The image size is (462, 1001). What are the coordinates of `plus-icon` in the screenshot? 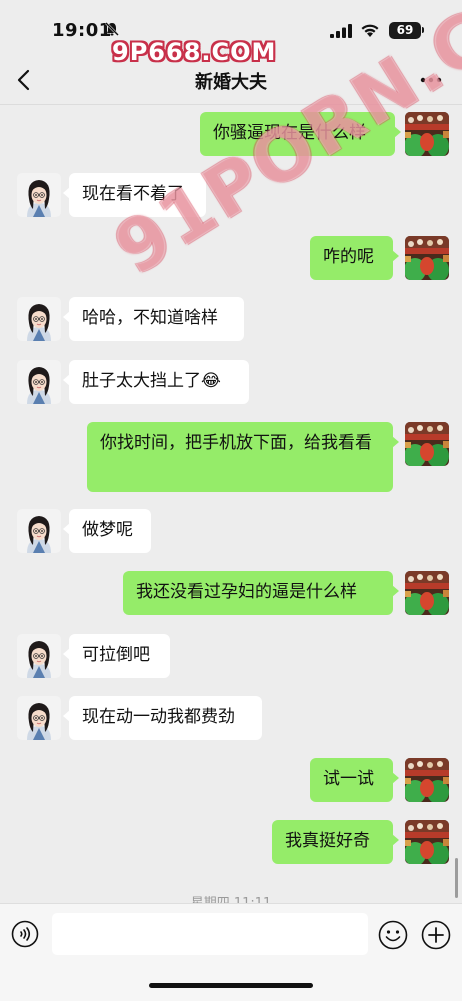 It's located at (436, 935).